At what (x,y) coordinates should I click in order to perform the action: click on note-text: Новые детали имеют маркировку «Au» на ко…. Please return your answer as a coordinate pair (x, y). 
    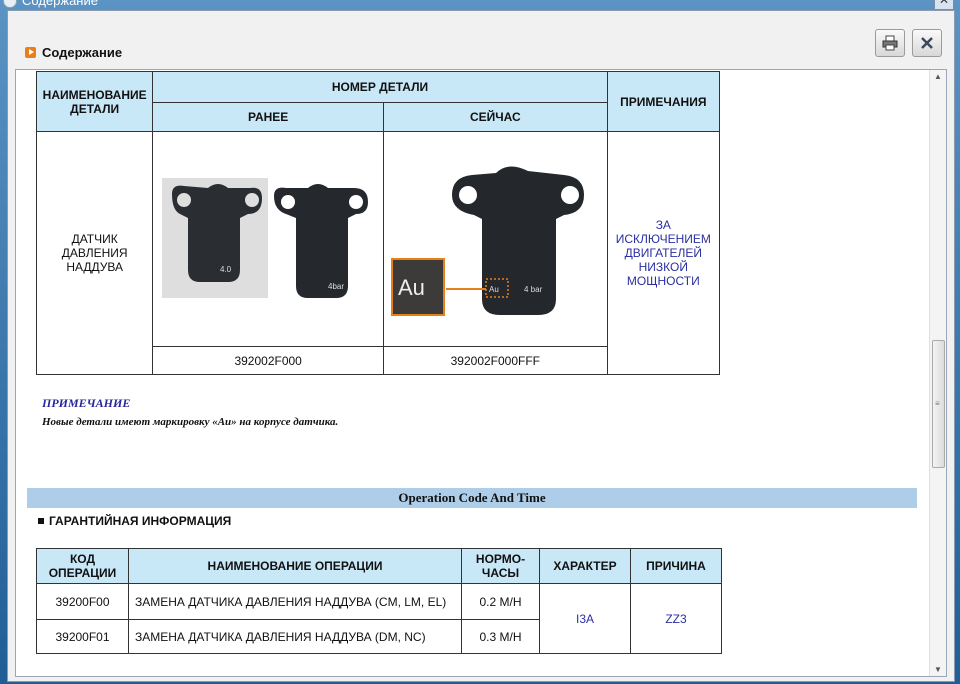
    Looking at the image, I should click on (190, 422).